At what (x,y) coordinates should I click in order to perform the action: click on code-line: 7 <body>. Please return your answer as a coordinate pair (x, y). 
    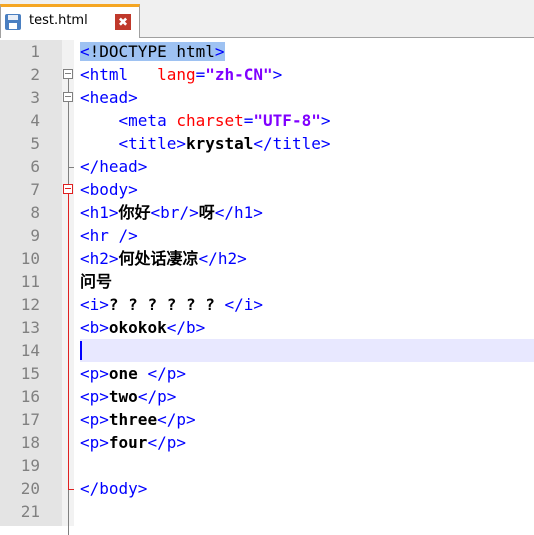
    Looking at the image, I should click on (267, 189).